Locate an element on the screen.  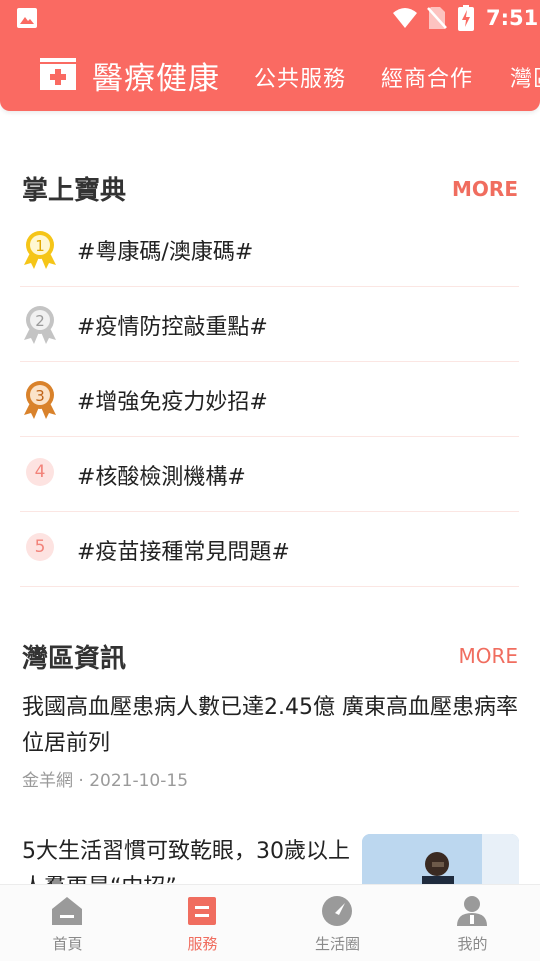
no-sim-icon is located at coordinates (437, 18).